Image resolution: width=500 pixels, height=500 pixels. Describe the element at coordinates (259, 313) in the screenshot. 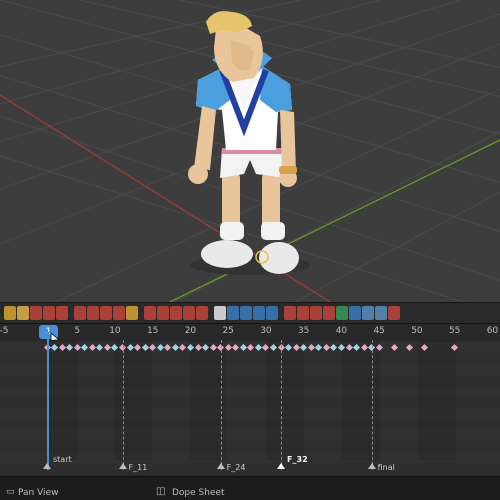

I see `trash-icon` at that location.